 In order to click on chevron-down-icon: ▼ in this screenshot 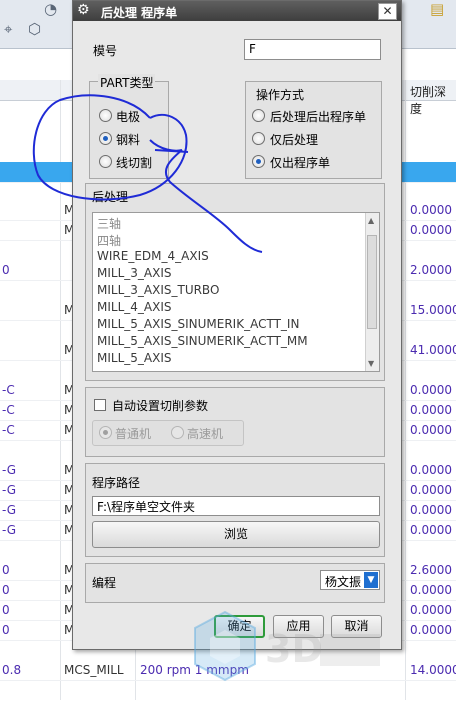, I will do `click(371, 580)`.